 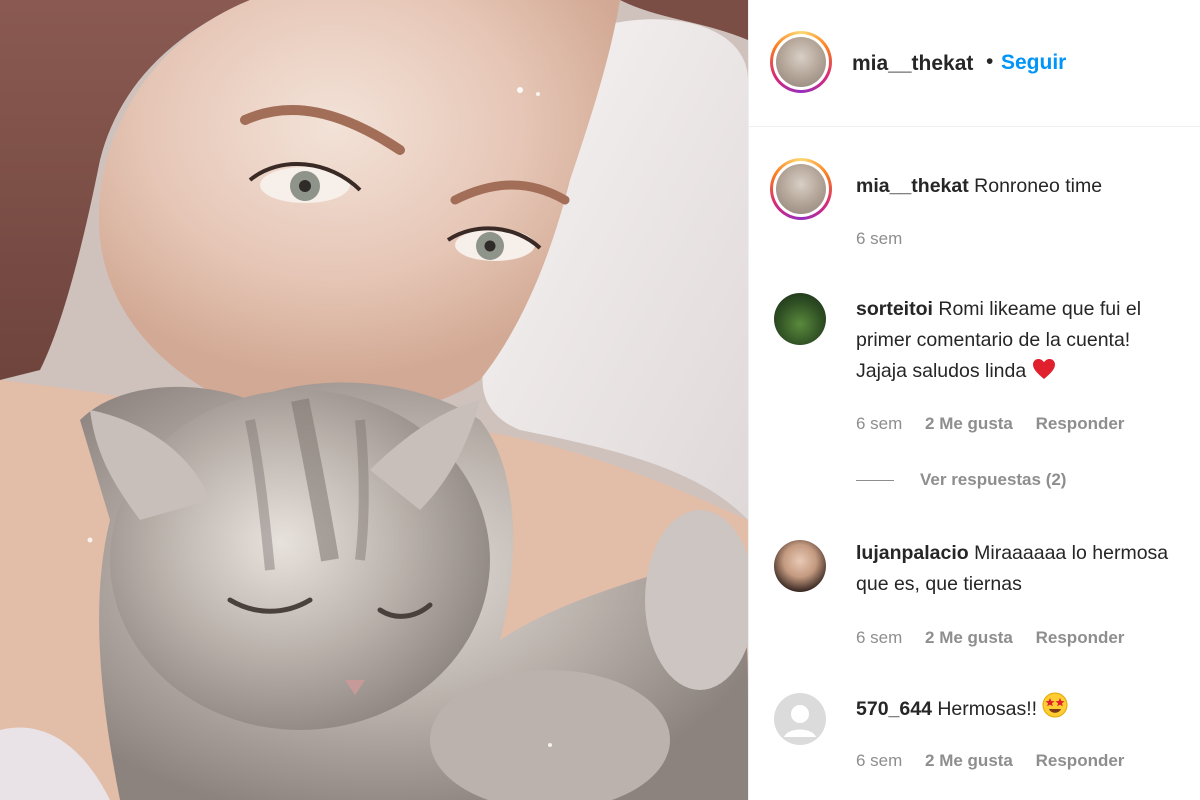 I want to click on view-replies-button: Ver respuestas (2), so click(x=961, y=480).